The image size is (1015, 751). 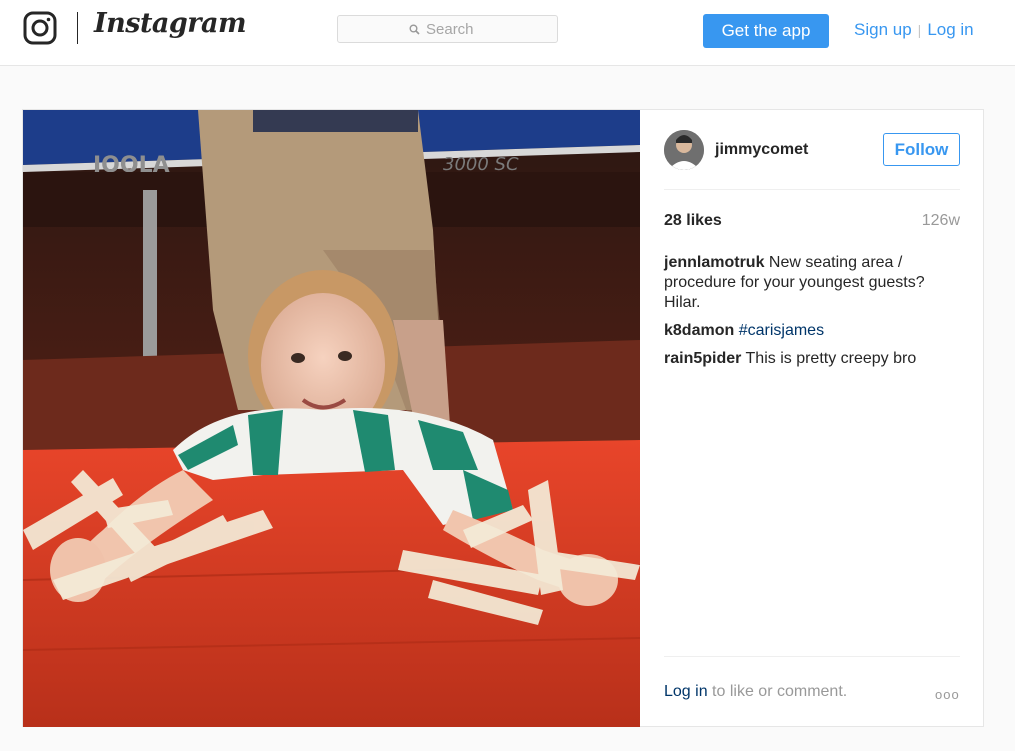 What do you see at coordinates (761, 150) in the screenshot?
I see `post-username: jimmycomet` at bounding box center [761, 150].